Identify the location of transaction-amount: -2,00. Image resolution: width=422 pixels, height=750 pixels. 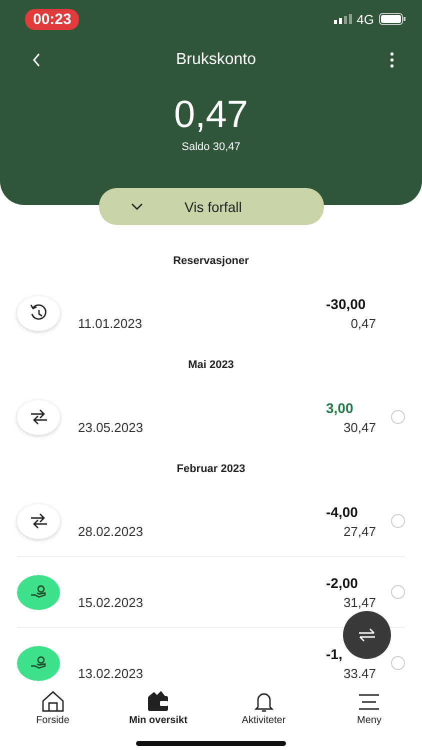
(342, 582).